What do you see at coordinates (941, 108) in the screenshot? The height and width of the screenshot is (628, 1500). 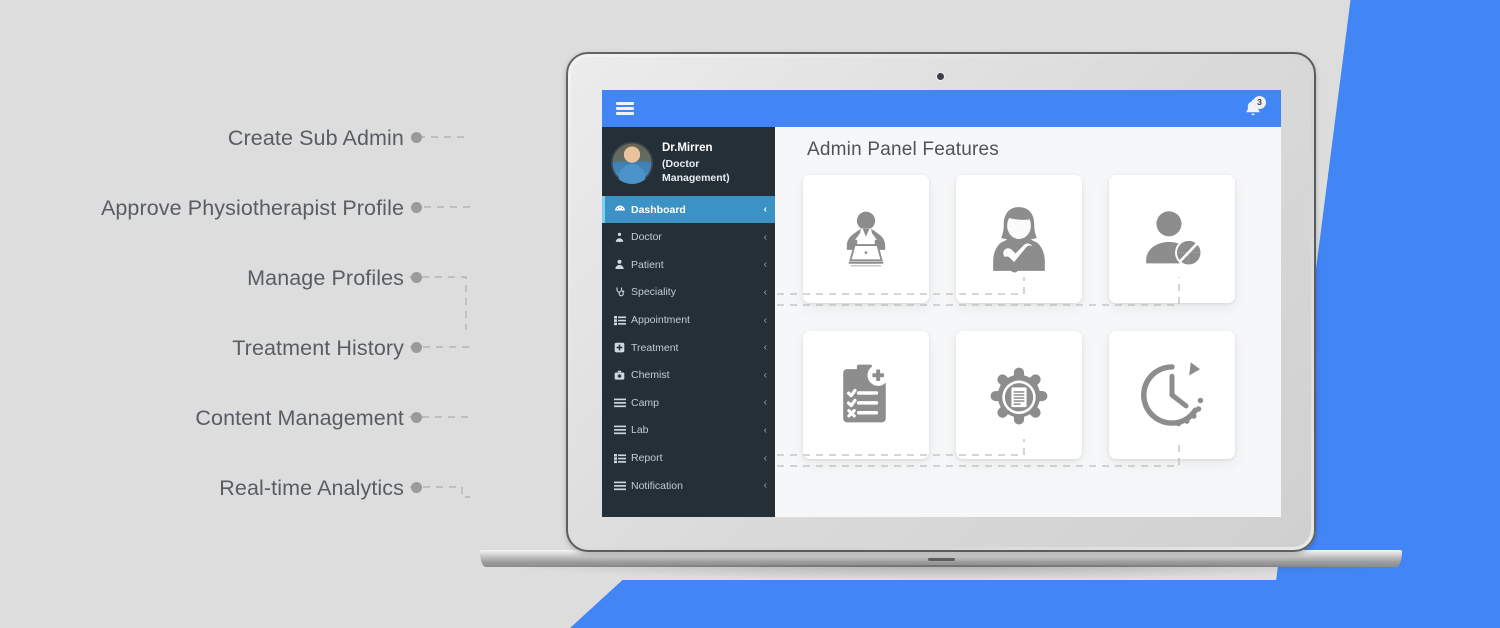 I see `app-topbar: 3` at bounding box center [941, 108].